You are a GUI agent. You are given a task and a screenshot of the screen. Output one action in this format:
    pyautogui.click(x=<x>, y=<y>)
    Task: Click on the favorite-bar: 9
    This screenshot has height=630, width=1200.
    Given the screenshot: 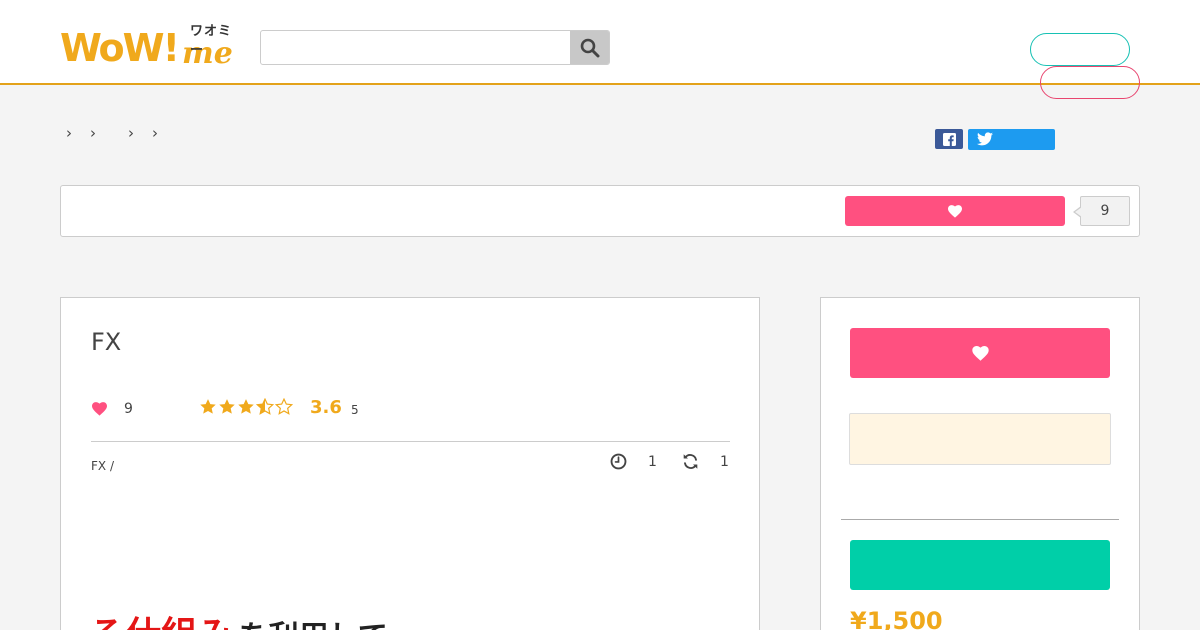 What is the action you would take?
    pyautogui.click(x=600, y=211)
    